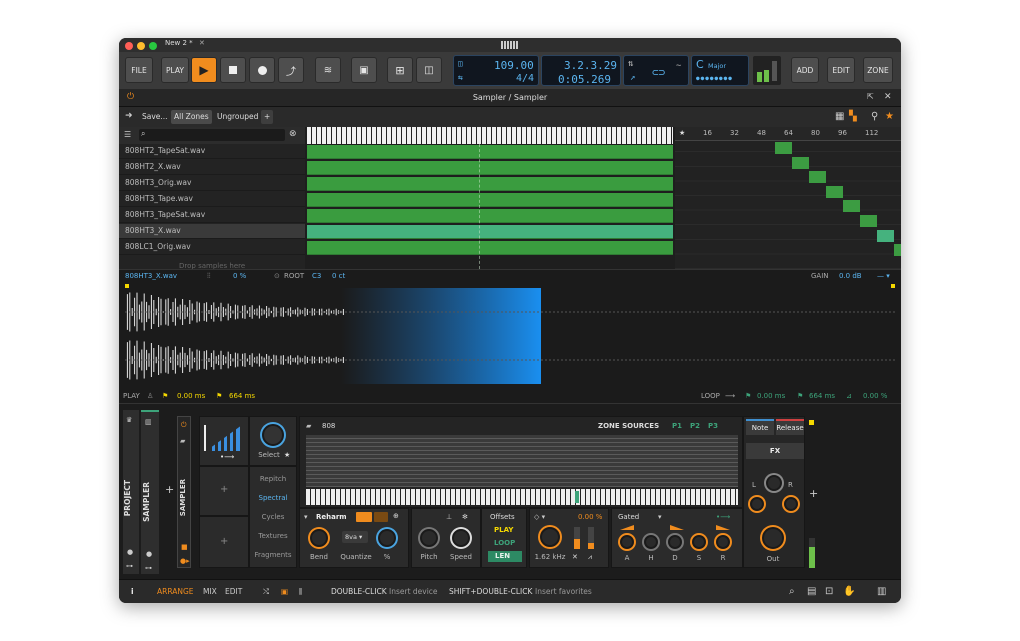 The width and height of the screenshot is (1020, 641). What do you see at coordinates (630, 64) in the screenshot?
I see `punch-icon: ⇅` at bounding box center [630, 64].